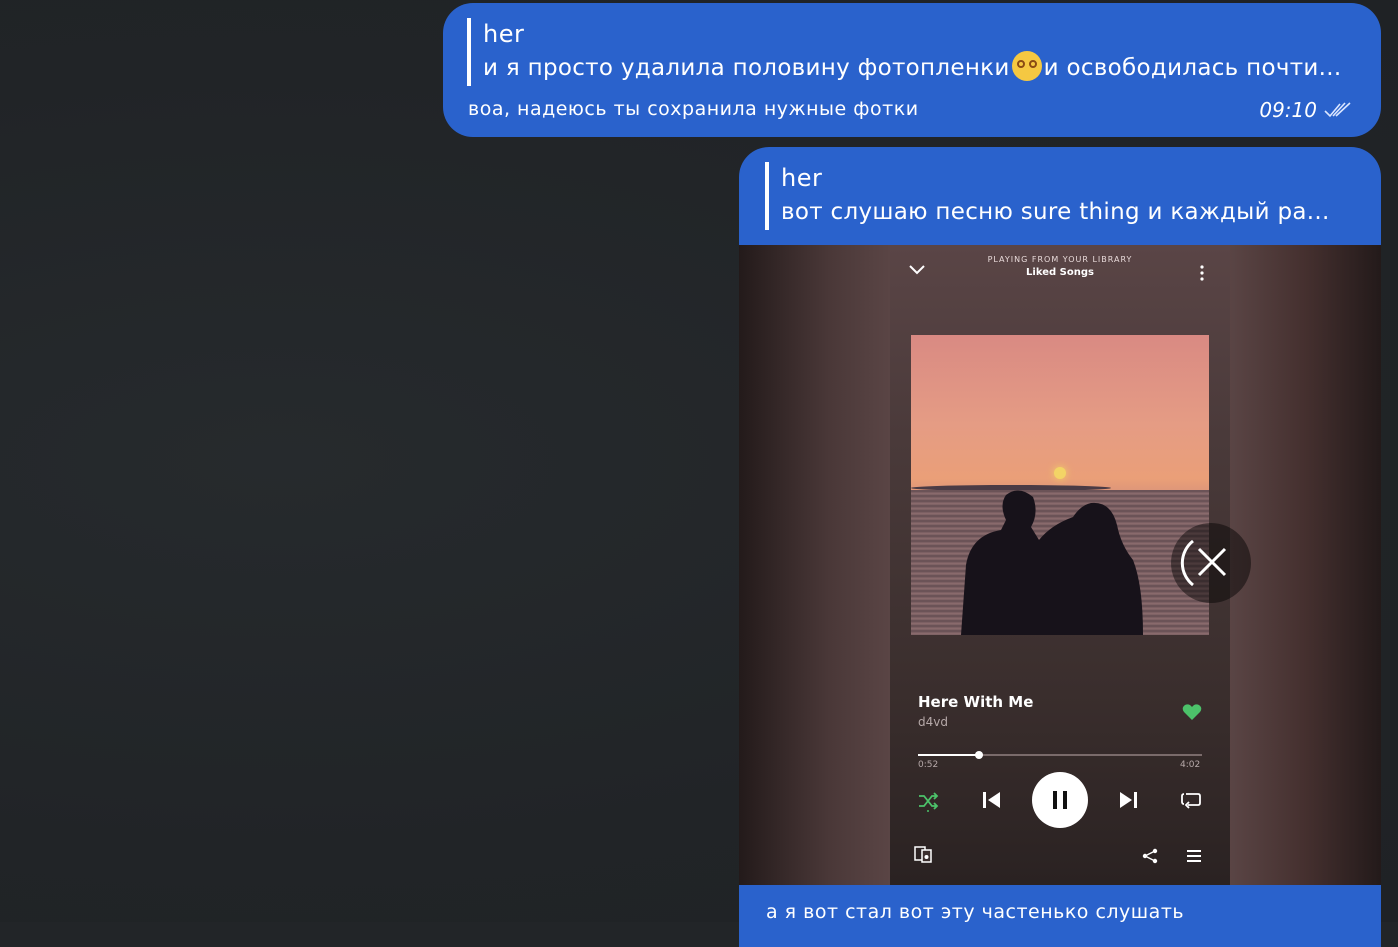 Image resolution: width=1398 pixels, height=947 pixels. I want to click on album-art, so click(1060, 485).